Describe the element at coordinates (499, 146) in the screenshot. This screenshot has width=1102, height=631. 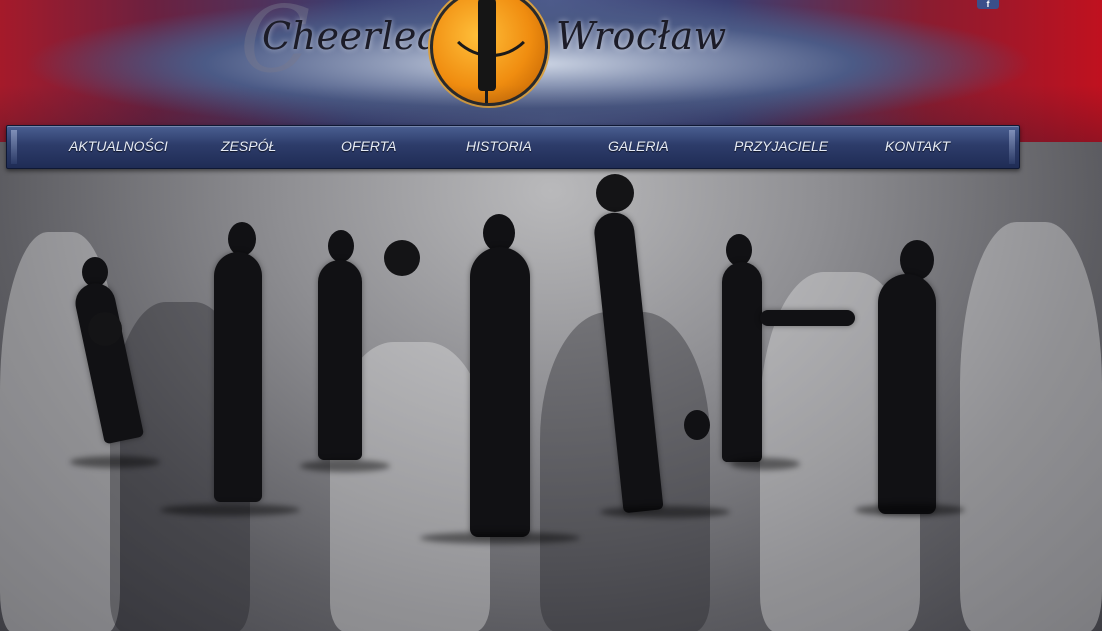
I see `nav-item-historia: HISTORIA` at that location.